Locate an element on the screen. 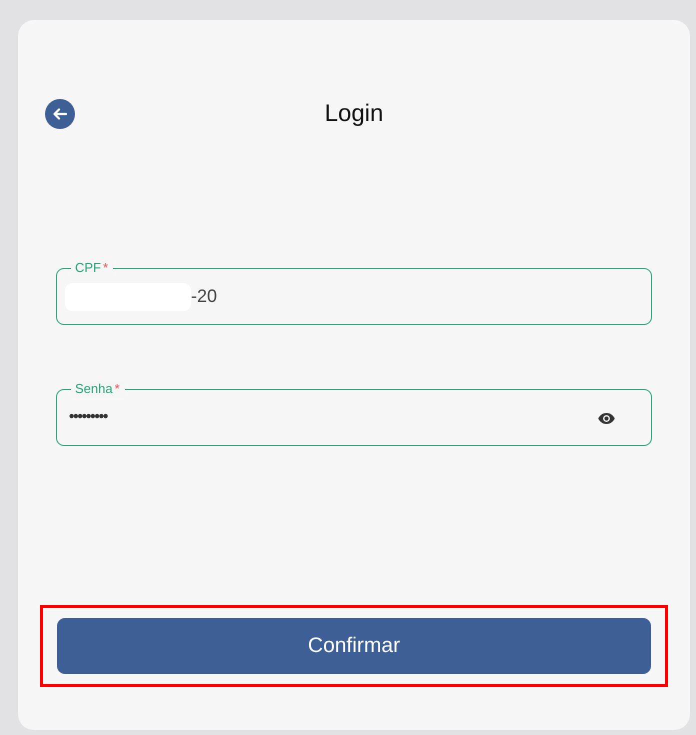 This screenshot has width=696, height=735. eye-icon is located at coordinates (606, 418).